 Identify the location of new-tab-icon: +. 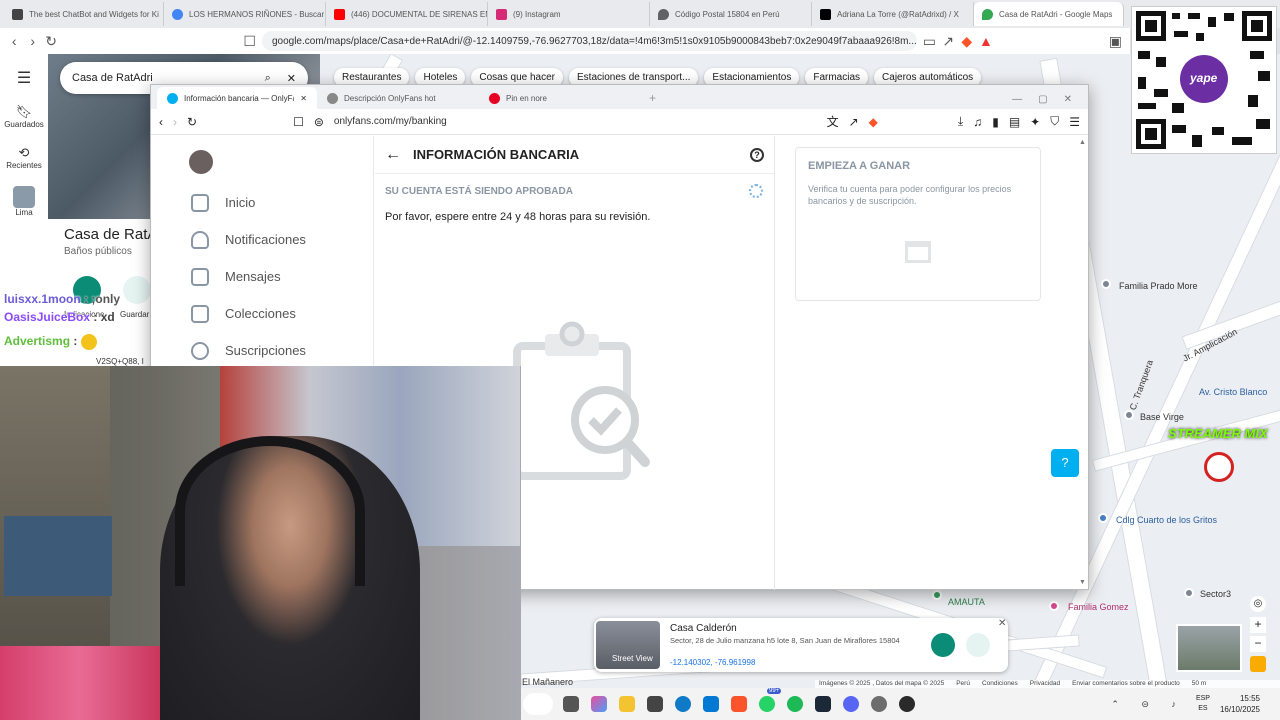
(652, 98).